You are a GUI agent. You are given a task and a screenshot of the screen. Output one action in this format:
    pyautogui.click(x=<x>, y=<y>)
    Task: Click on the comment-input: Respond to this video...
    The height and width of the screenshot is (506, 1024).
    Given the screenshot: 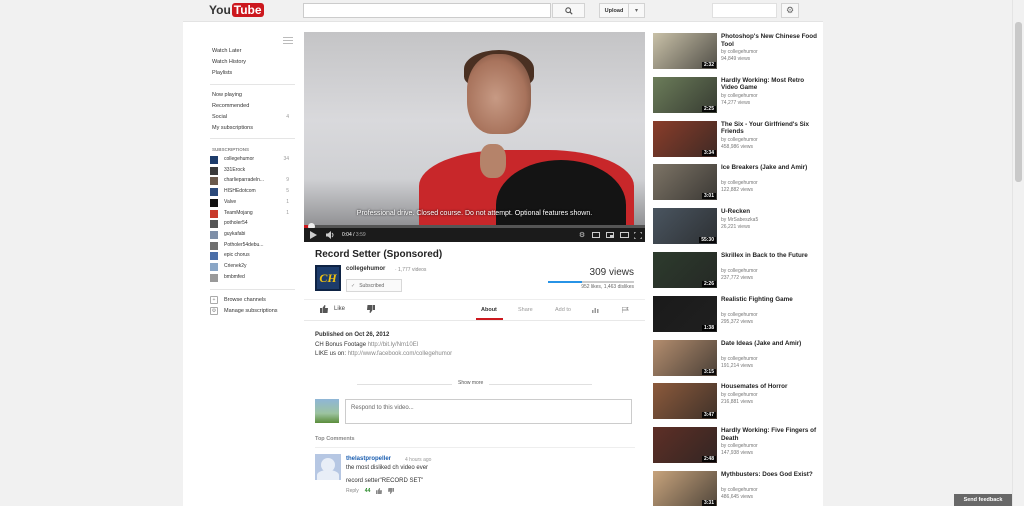 What is the action you would take?
    pyautogui.click(x=488, y=411)
    